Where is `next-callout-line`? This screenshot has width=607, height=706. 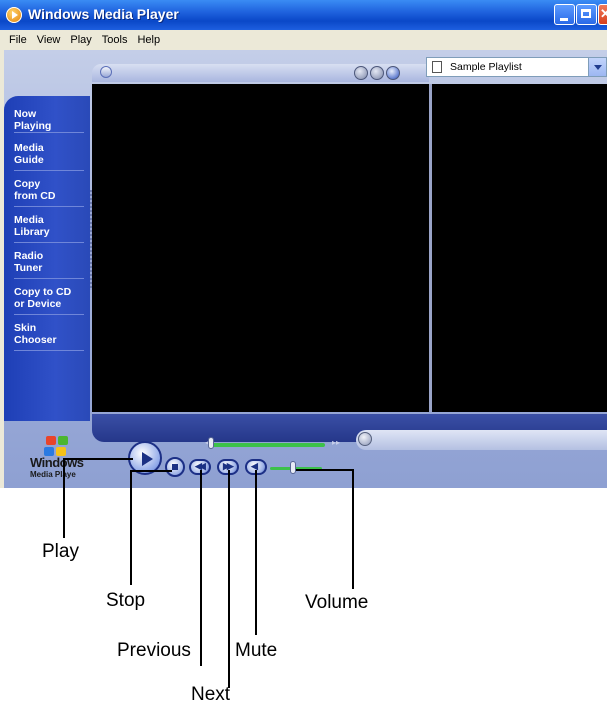
next-callout-line is located at coordinates (229, 579).